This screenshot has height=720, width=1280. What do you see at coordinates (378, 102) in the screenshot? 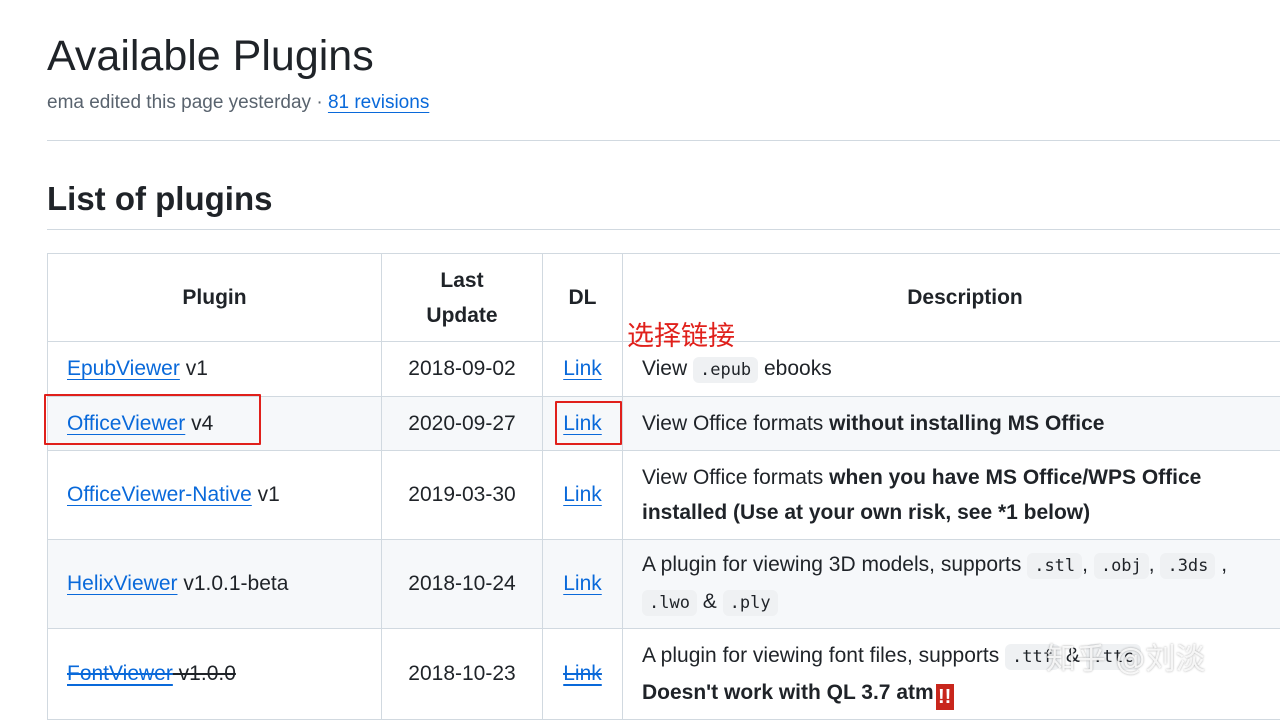
I see `revisions-link: 81 revisions` at bounding box center [378, 102].